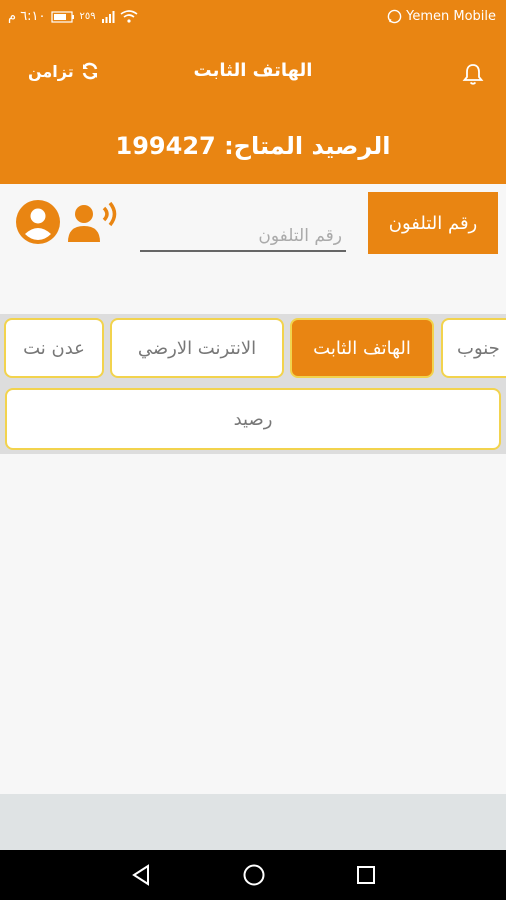 The height and width of the screenshot is (900, 506). I want to click on system-nav-bar, so click(253, 875).